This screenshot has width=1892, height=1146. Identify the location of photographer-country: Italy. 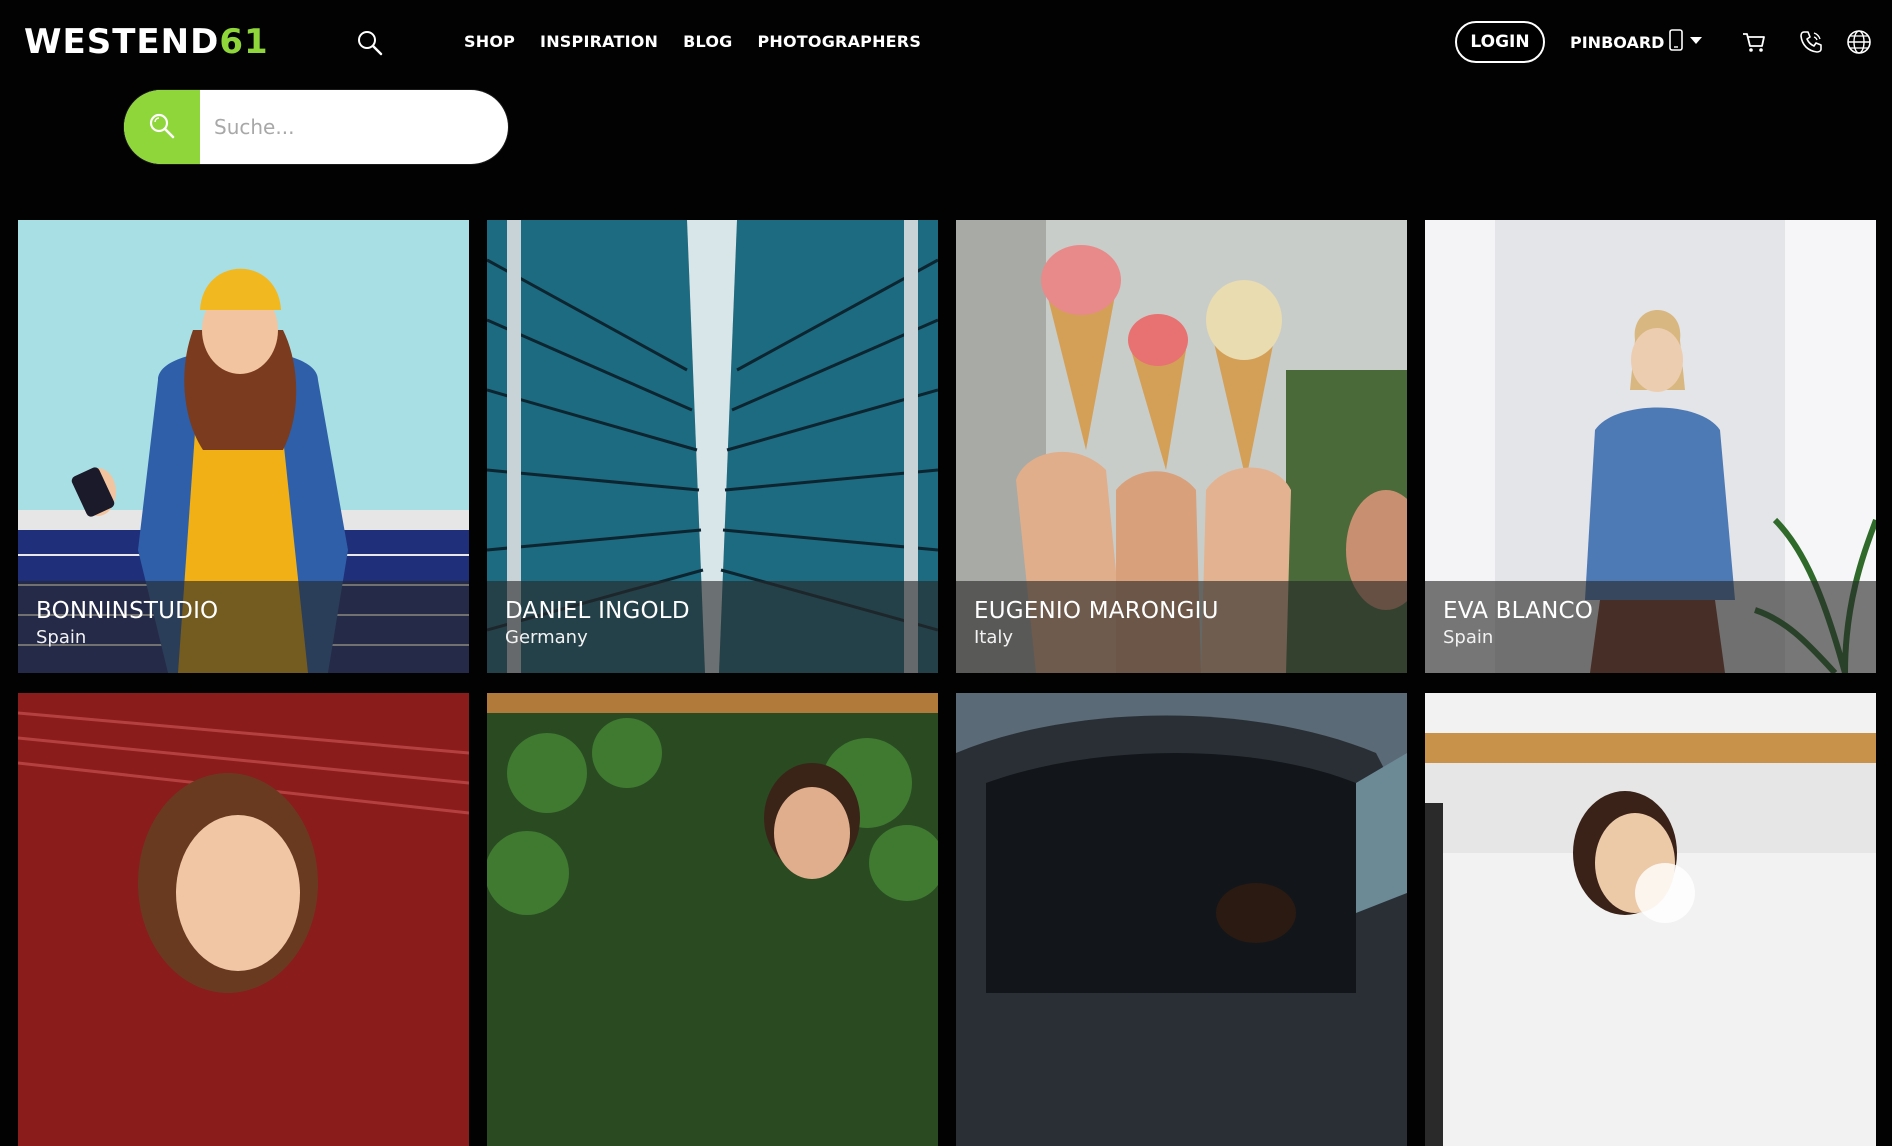
(994, 637).